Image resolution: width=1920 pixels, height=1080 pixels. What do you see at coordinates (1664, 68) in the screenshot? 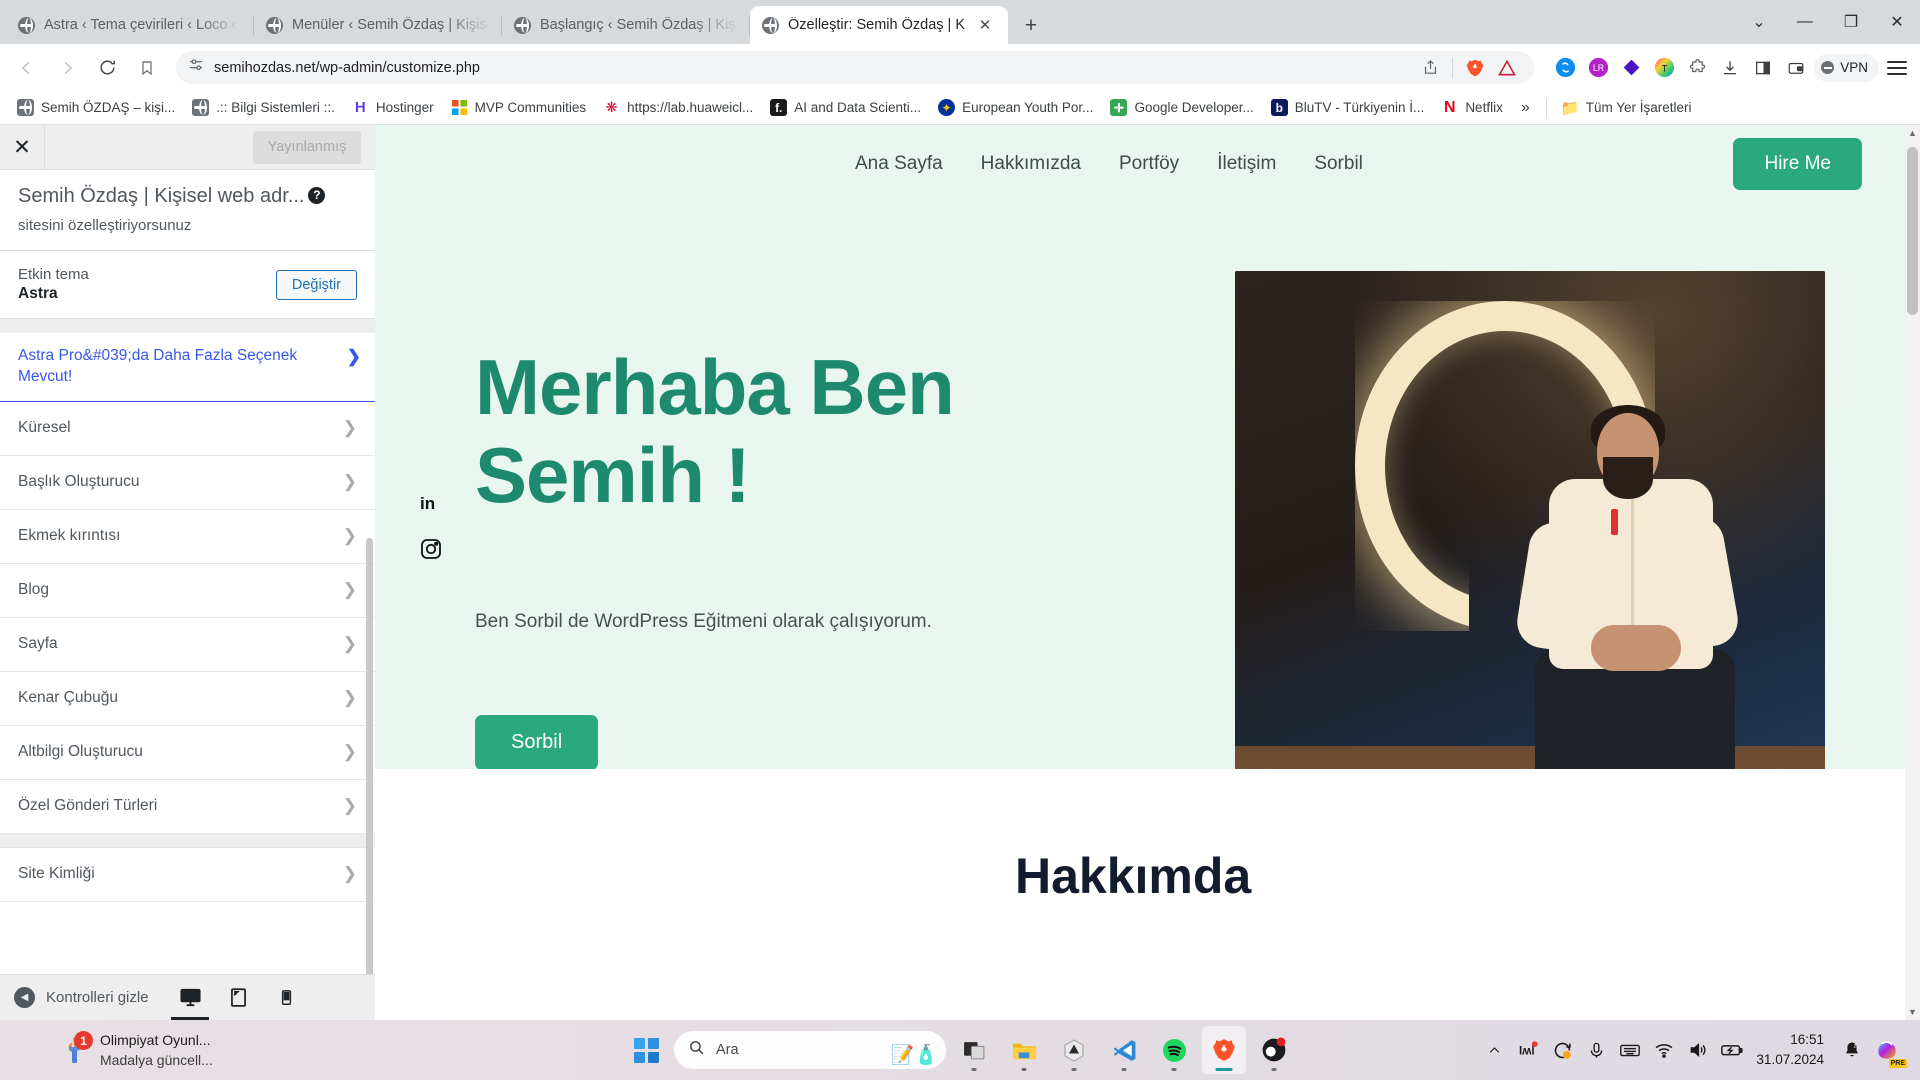
I see `colorful-extension-icon: T` at bounding box center [1664, 68].